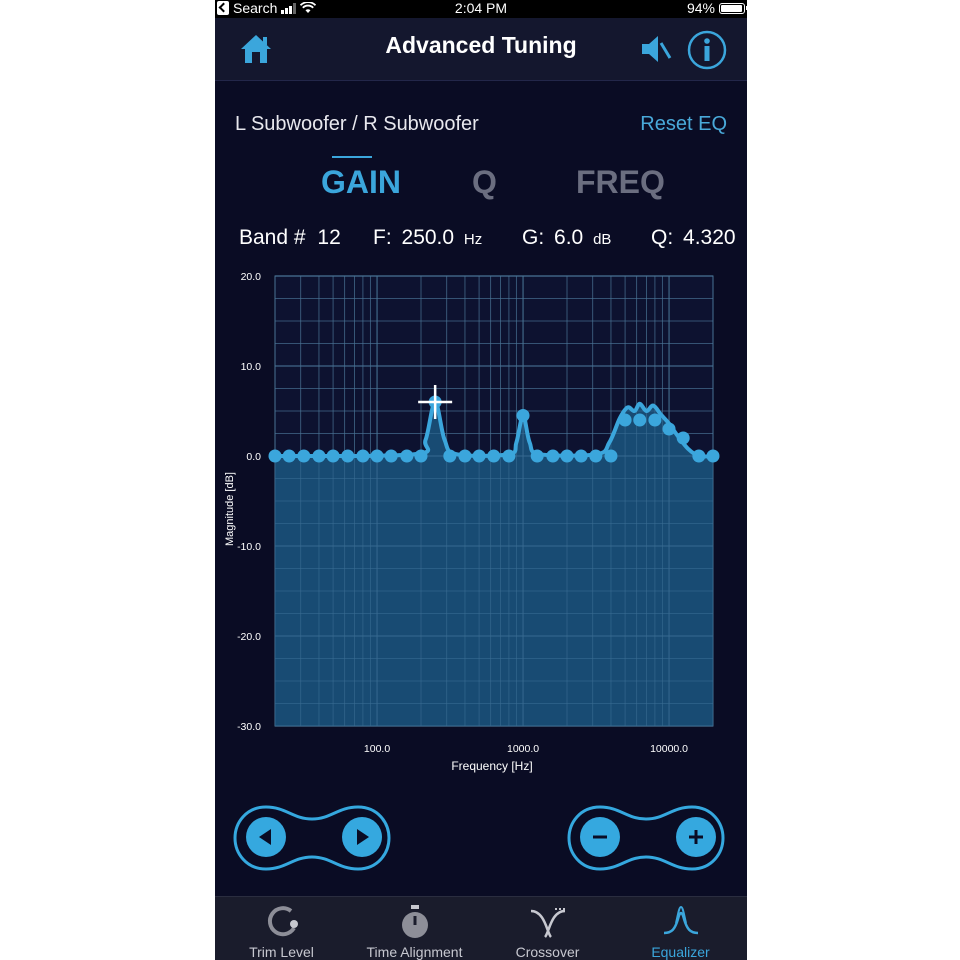 The height and width of the screenshot is (960, 960). I want to click on speaker-mute-icon, so click(656, 49).